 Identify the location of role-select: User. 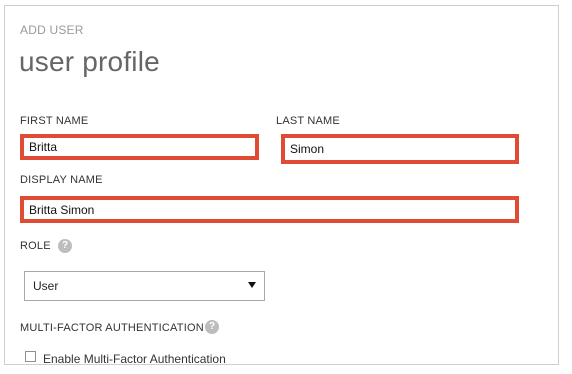
(144, 286).